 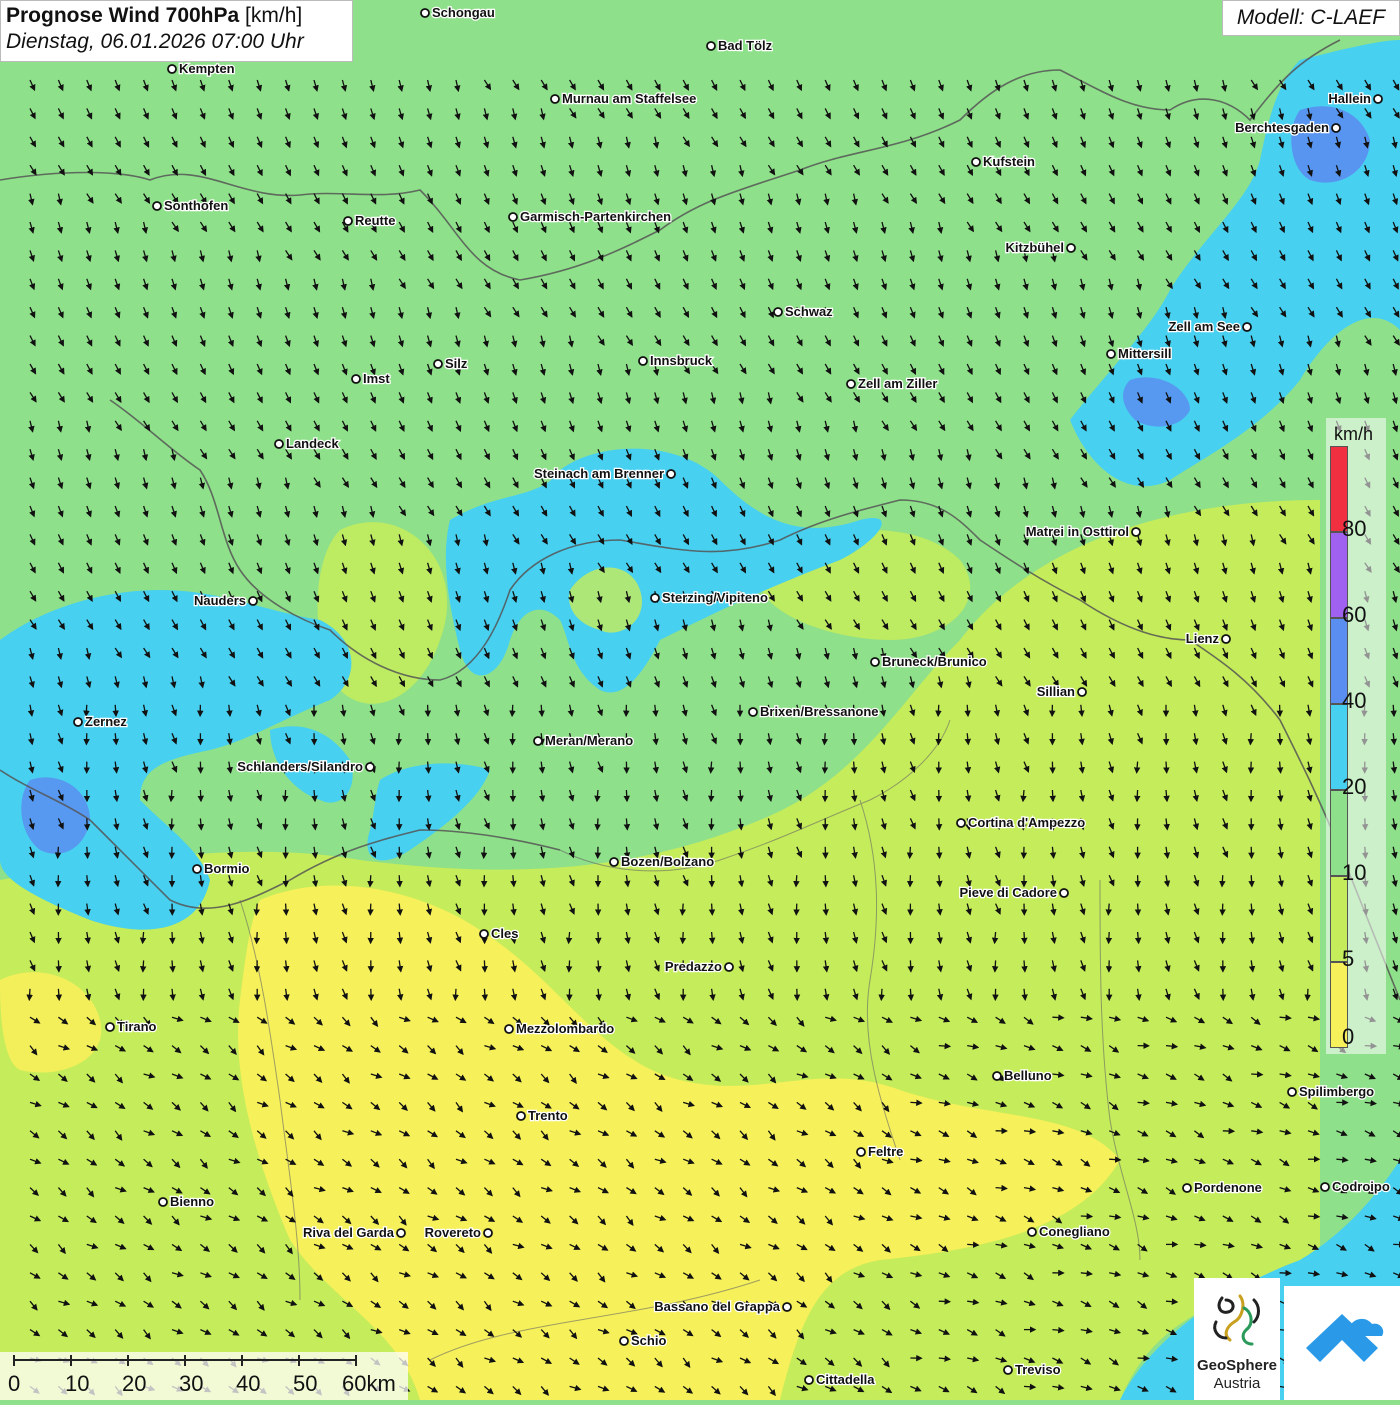 I want to click on legend-tick-label: 80, so click(x=1354, y=529).